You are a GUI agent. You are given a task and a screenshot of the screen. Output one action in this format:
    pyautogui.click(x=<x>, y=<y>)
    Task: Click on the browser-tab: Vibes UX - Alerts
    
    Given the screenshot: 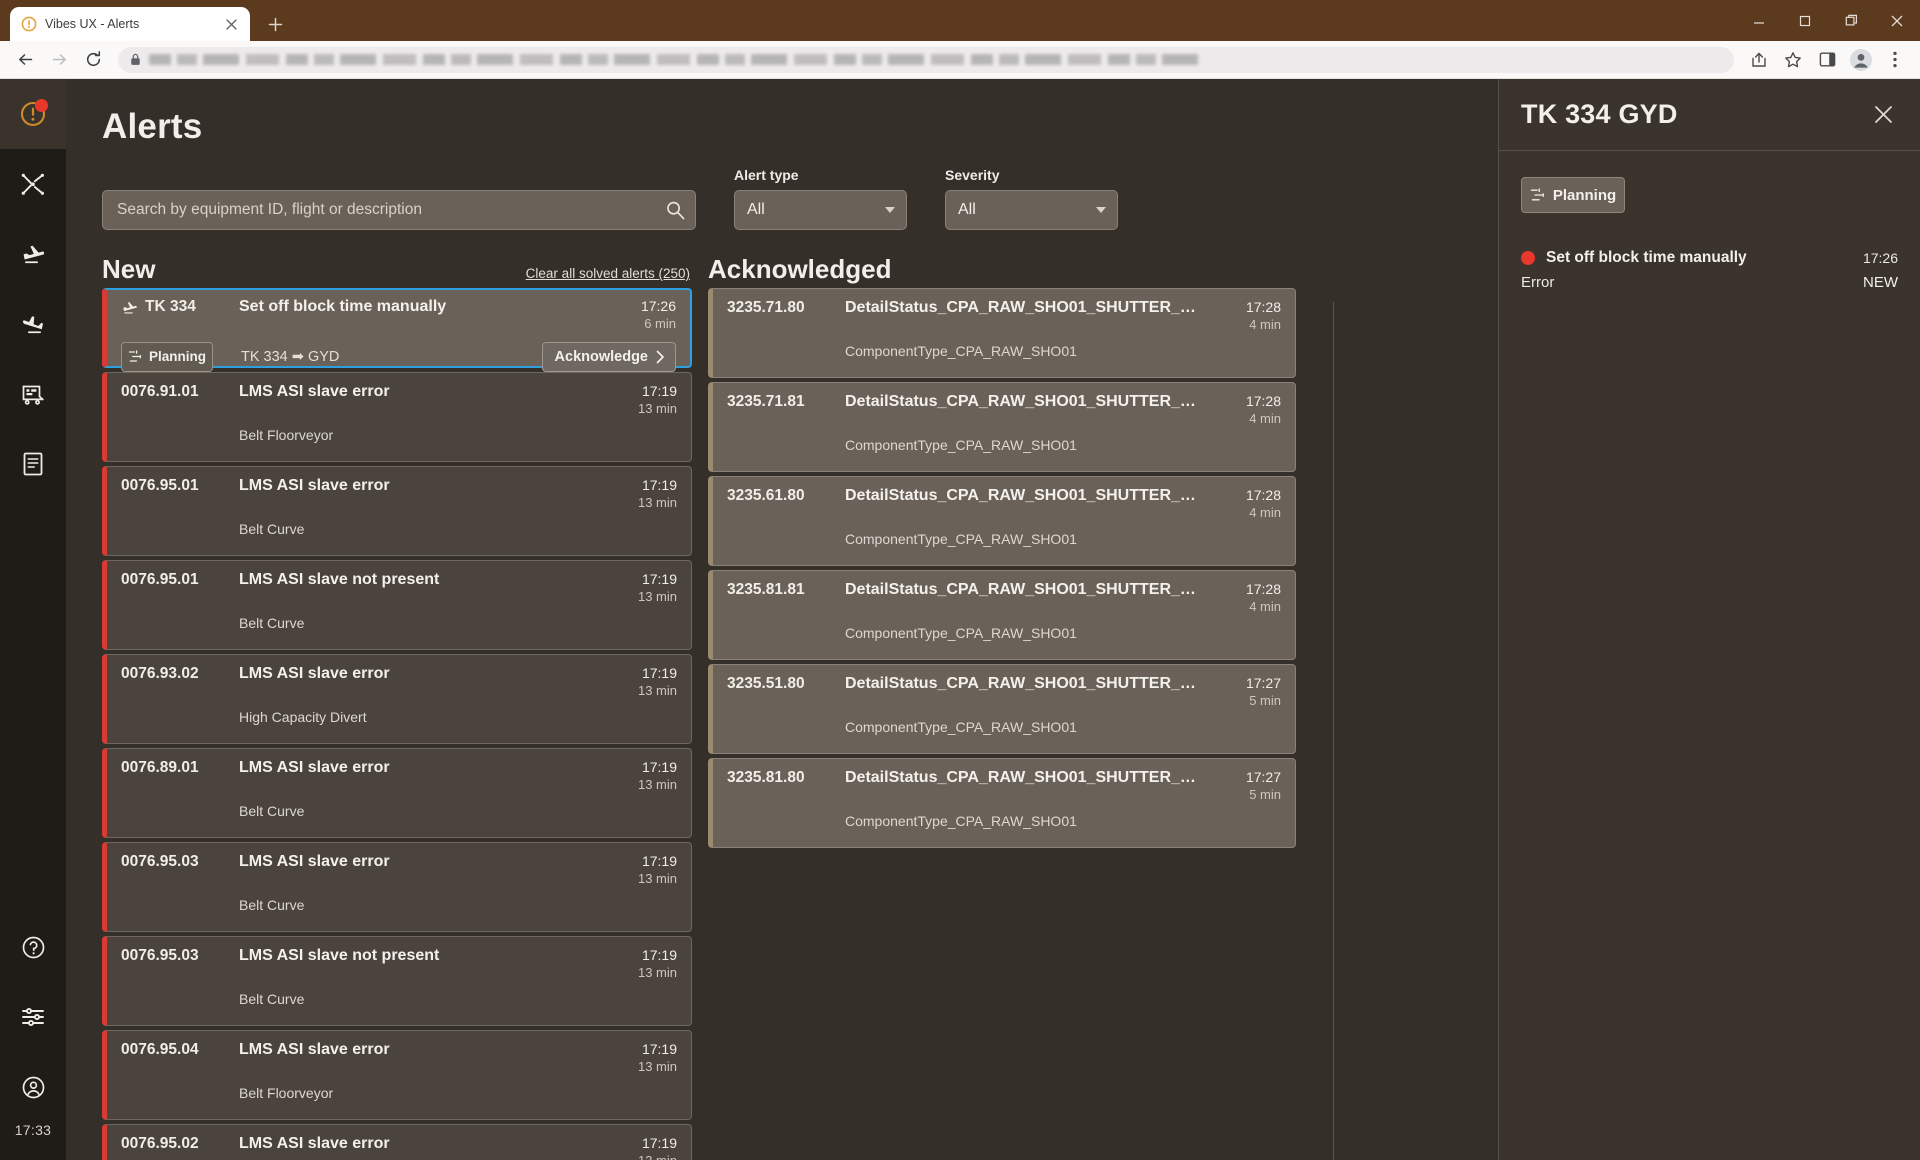 What is the action you would take?
    pyautogui.click(x=130, y=24)
    